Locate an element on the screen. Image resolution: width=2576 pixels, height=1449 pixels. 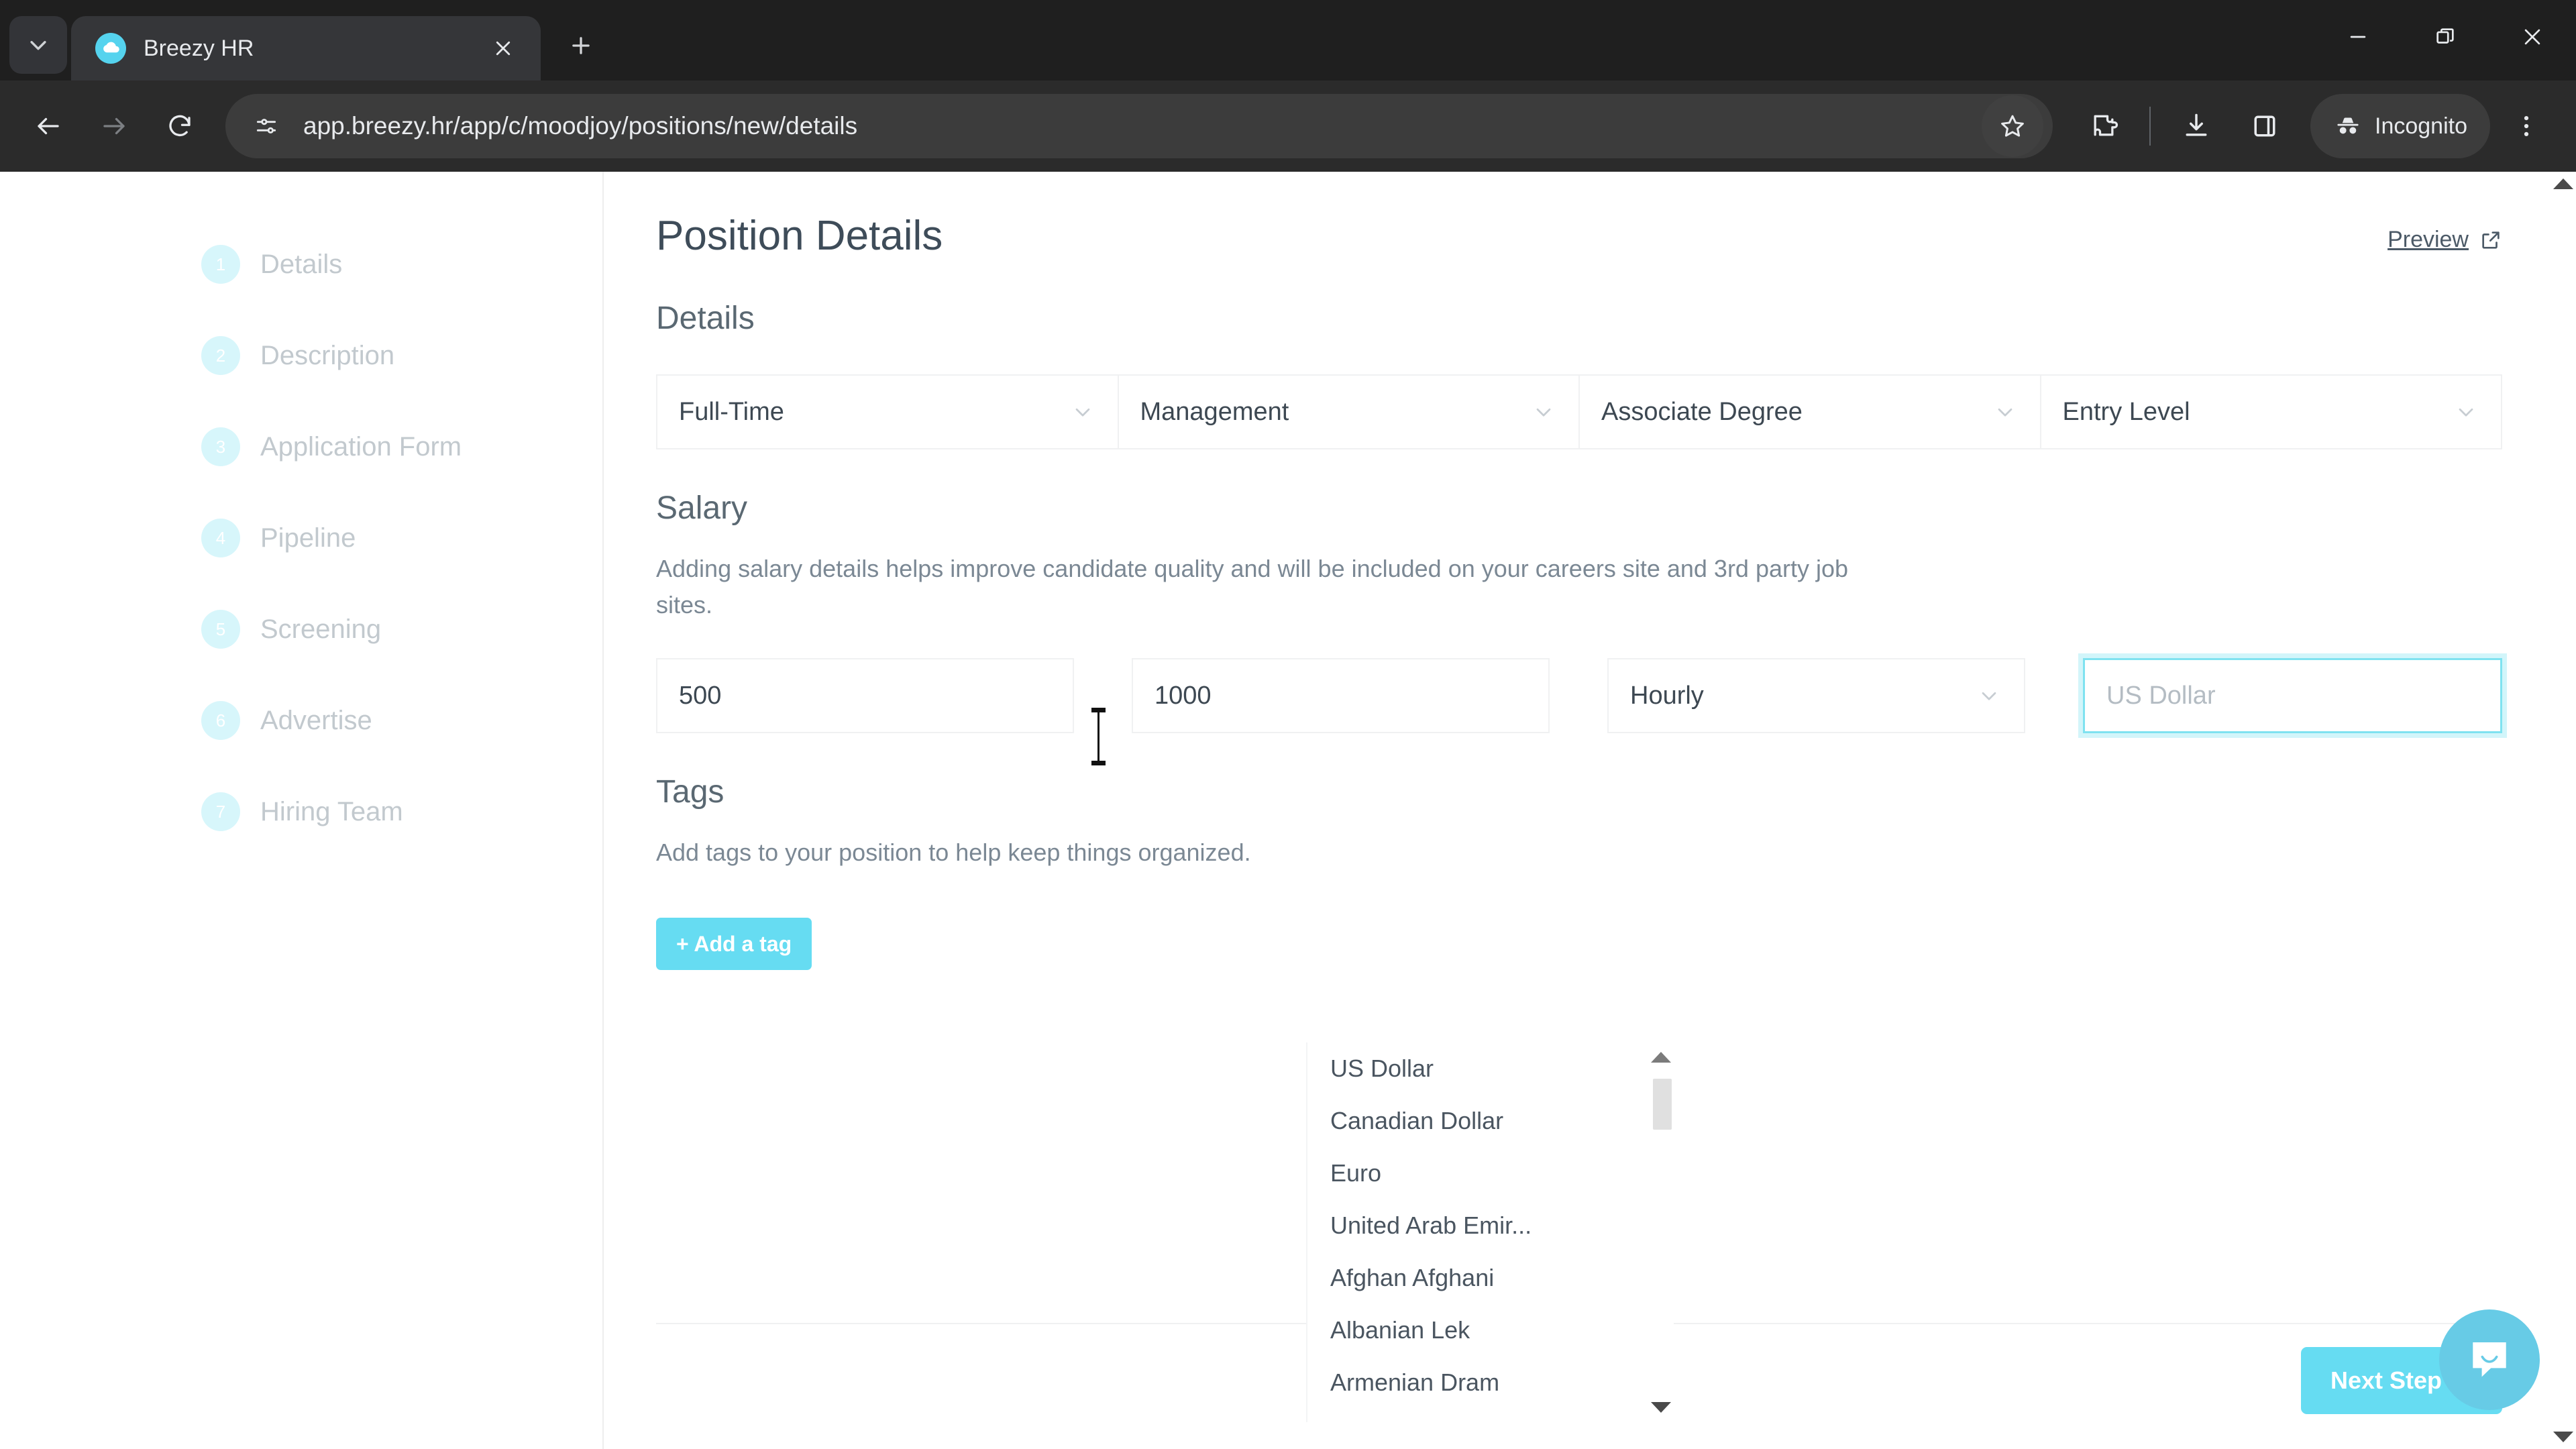
step-label: Application Form is located at coordinates (361, 446).